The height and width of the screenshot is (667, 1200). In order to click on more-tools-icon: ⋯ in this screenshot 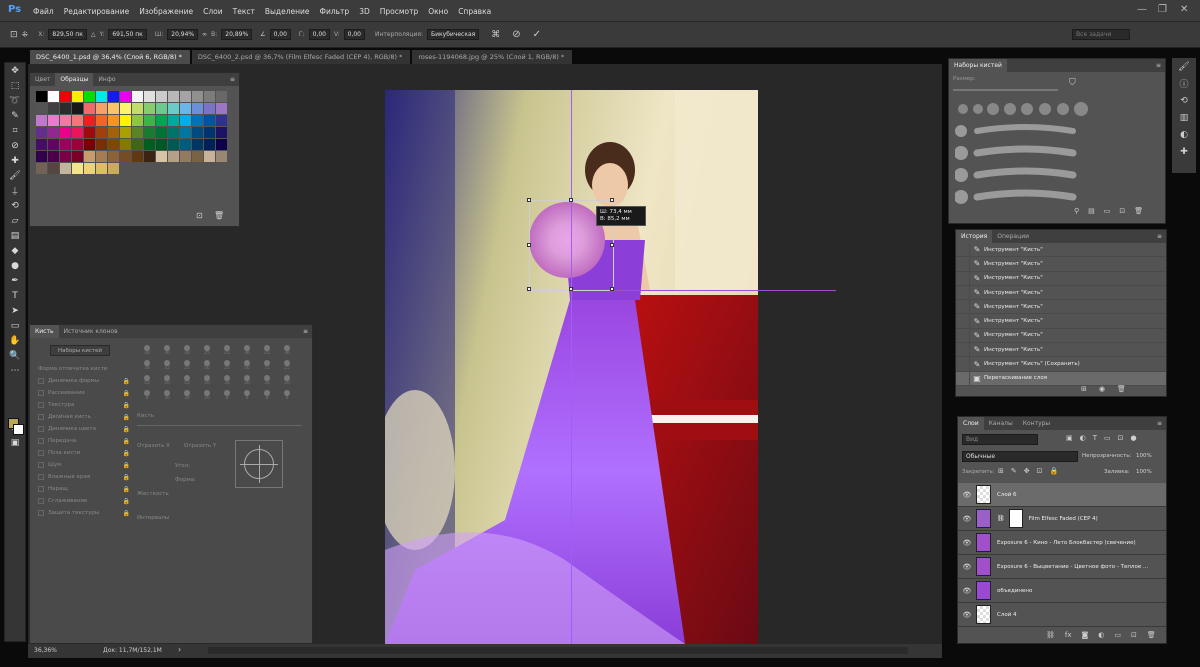, I will do `click(15, 370)`.